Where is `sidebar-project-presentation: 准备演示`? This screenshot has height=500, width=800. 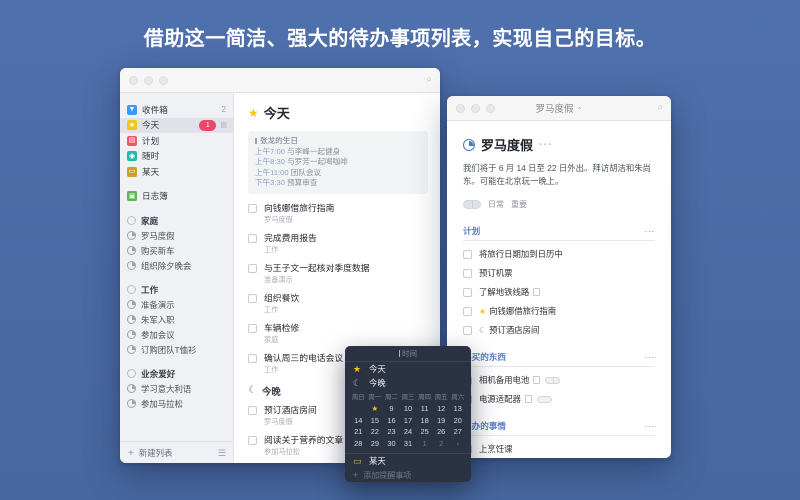
sidebar-project-presentation: 准备演示 is located at coordinates (176, 304).